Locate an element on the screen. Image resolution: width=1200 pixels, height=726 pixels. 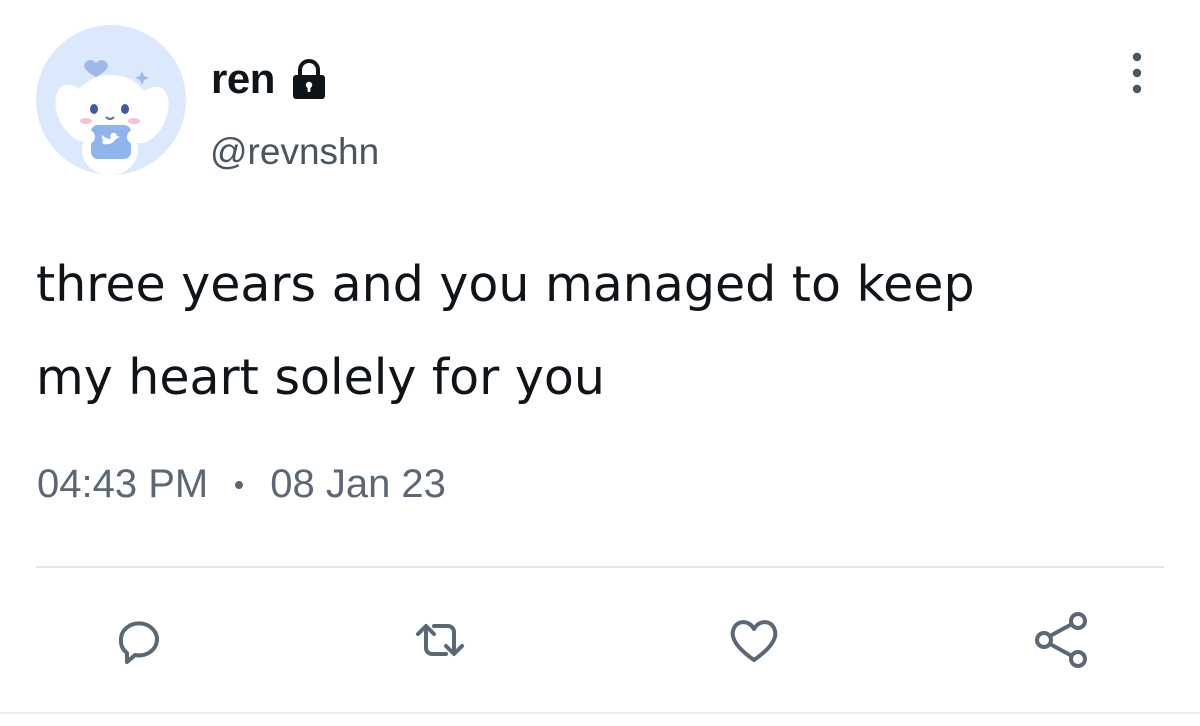
retweet-icon is located at coordinates (440, 640).